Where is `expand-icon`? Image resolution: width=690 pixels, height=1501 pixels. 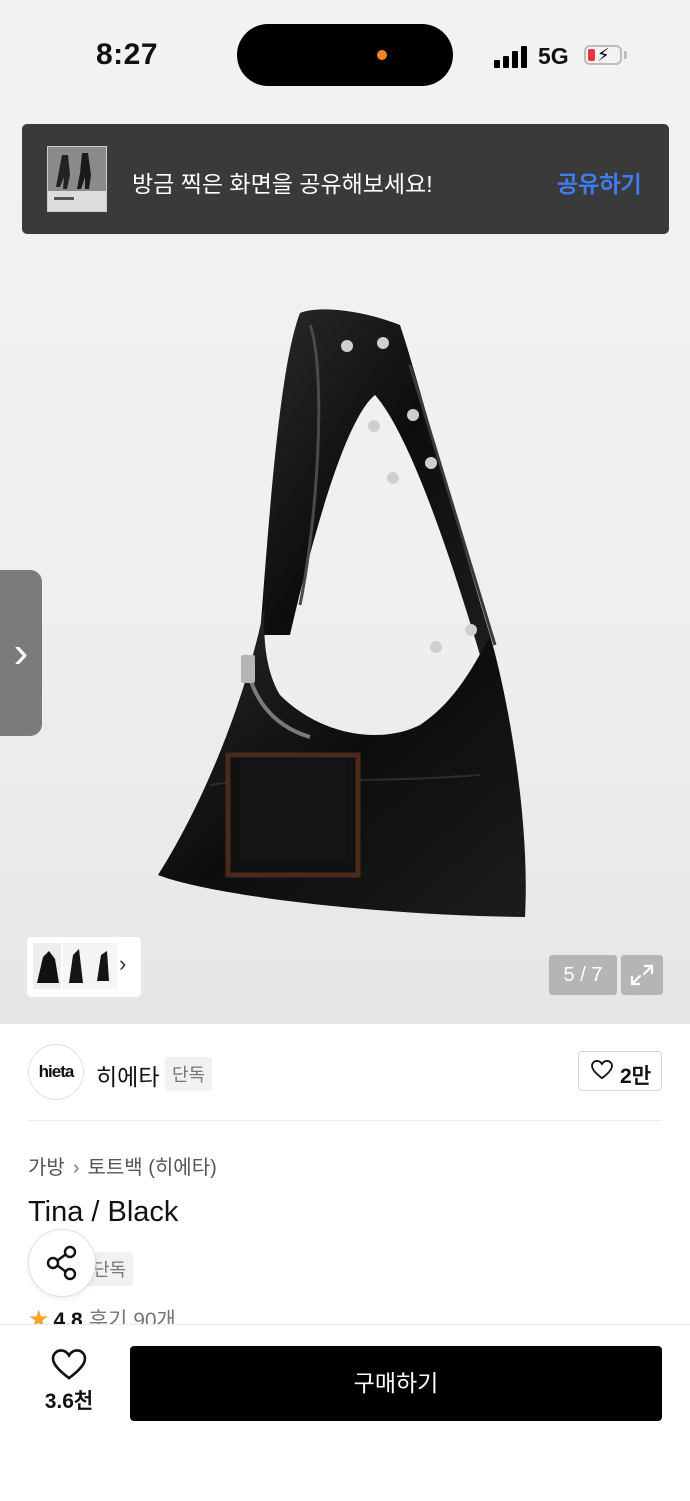
expand-icon is located at coordinates (642, 975).